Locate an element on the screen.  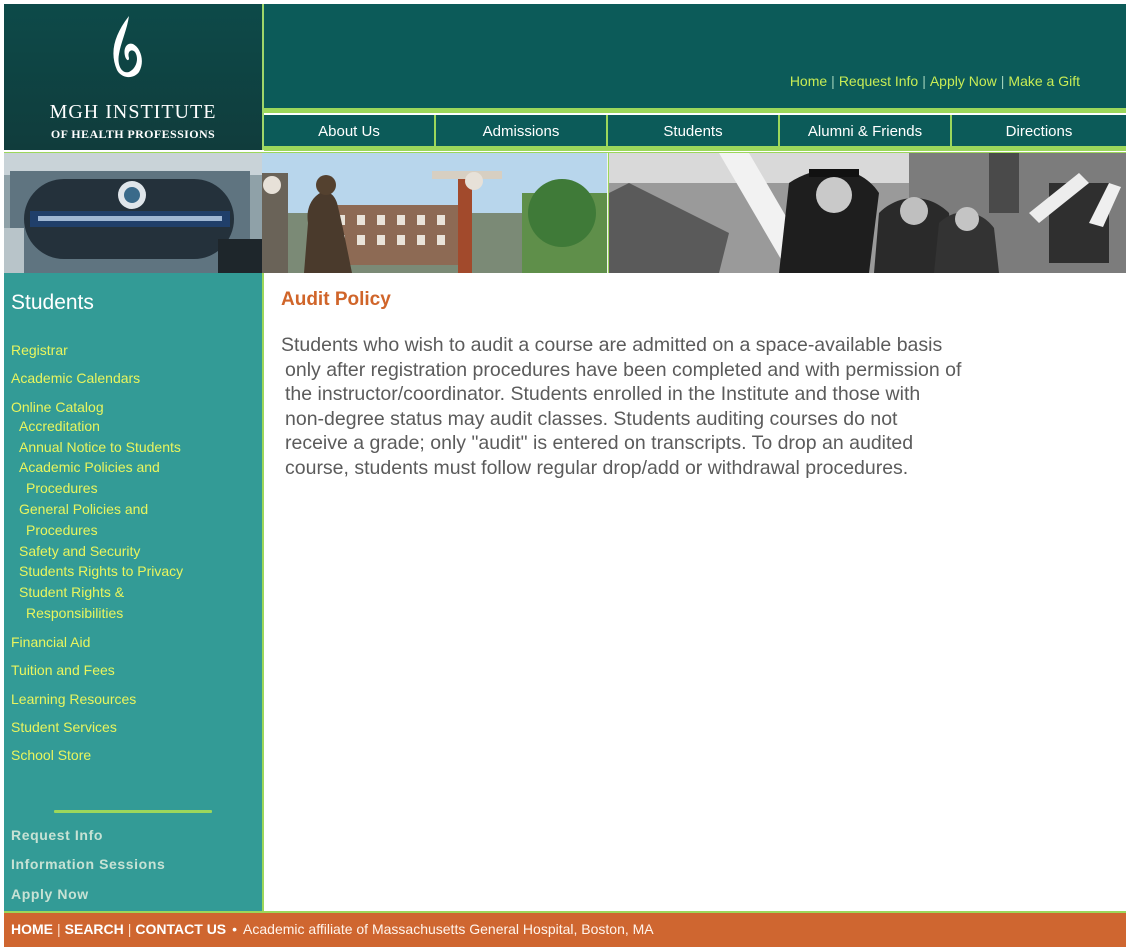
sidebar-subitem-academic-policies: Academic Policies and is located at coordinates (89, 467).